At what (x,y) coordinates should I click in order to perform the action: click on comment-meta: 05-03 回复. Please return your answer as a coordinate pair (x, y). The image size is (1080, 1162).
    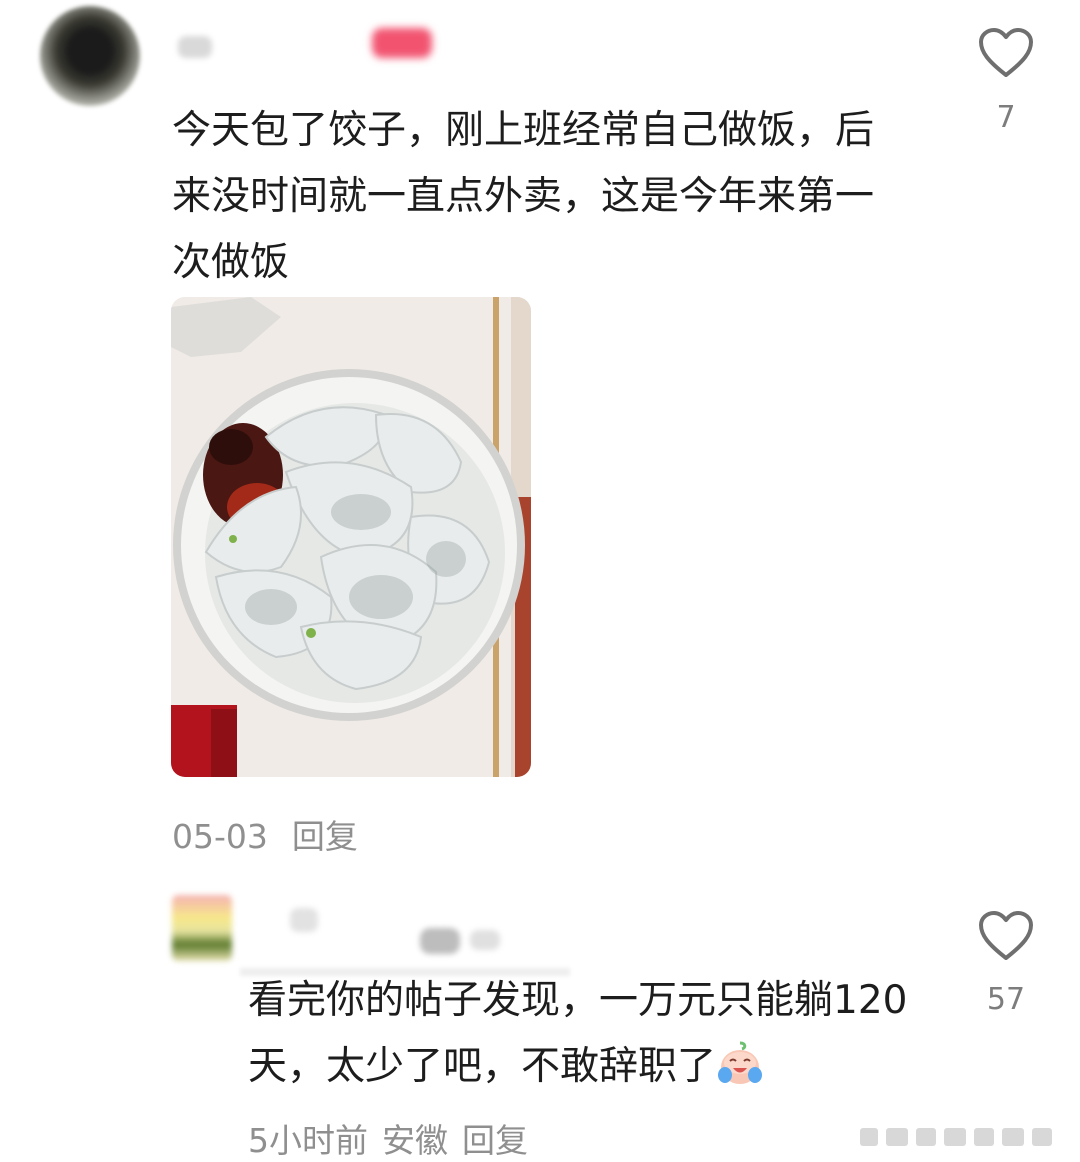
    Looking at the image, I should click on (277, 834).